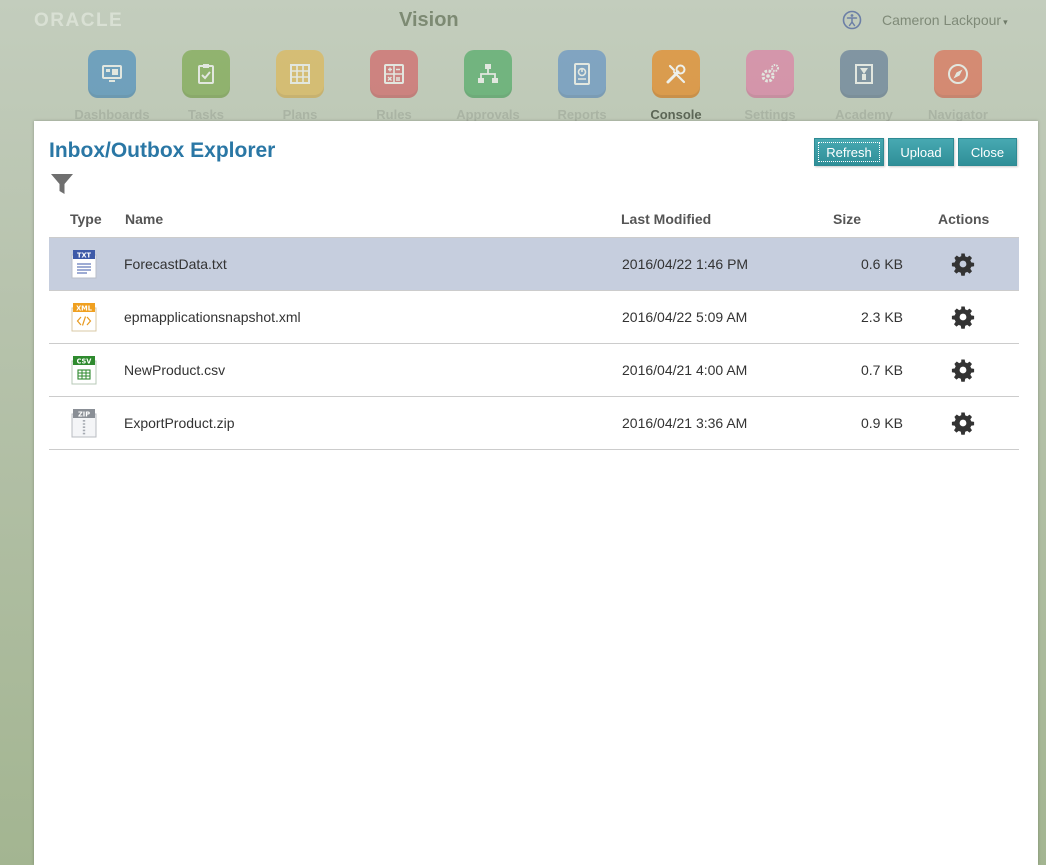 This screenshot has height=865, width=1046. Describe the element at coordinates (84, 414) in the screenshot. I see `svg-text: ZIP` at that location.